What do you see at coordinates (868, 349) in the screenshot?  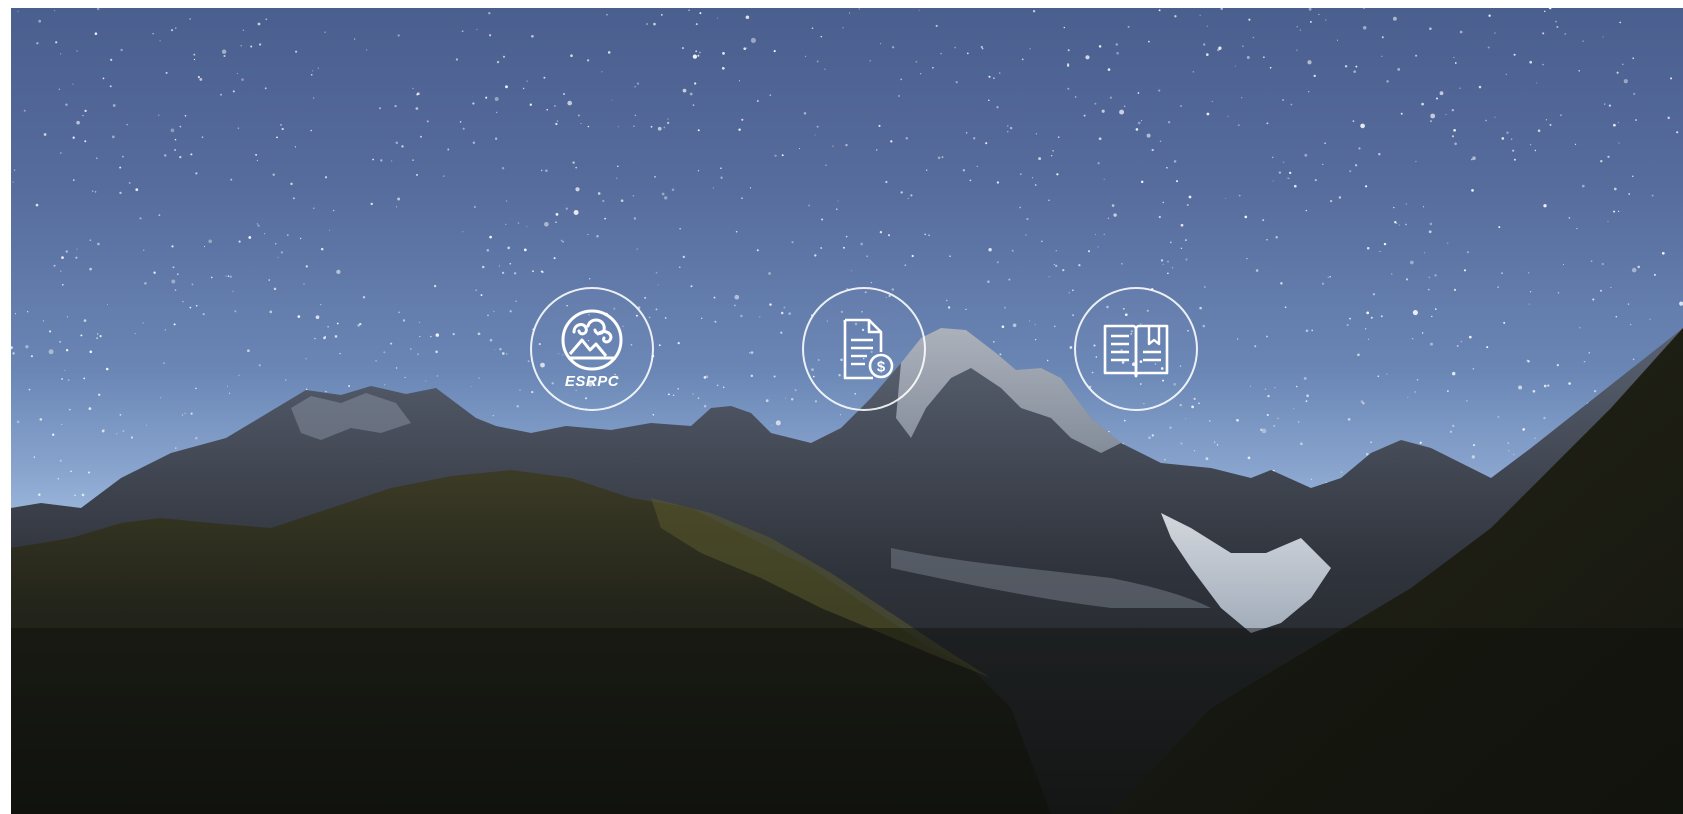 I see `document-dollar-icon: $` at bounding box center [868, 349].